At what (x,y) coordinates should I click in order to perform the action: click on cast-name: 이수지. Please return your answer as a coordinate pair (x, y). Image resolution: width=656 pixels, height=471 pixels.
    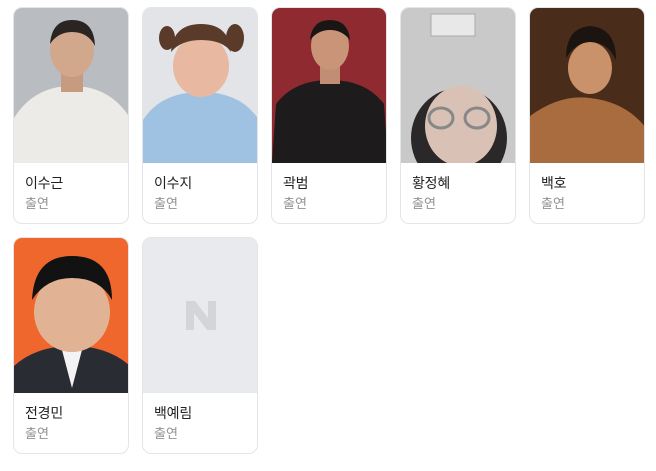
    Looking at the image, I should click on (173, 184).